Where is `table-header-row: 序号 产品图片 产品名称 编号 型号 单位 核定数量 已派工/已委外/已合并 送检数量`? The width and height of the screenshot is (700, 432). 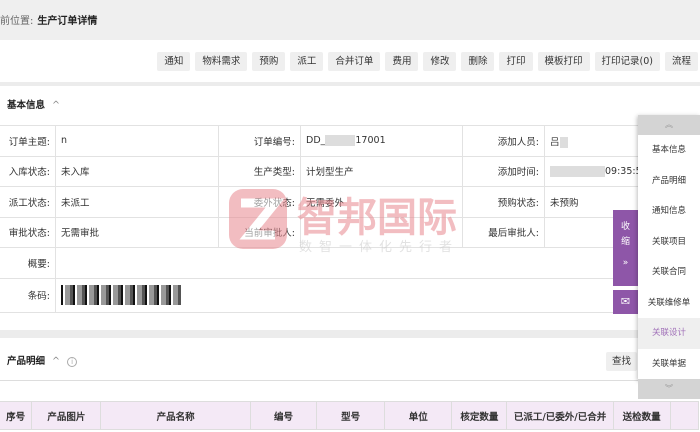 table-header-row: 序号 产品图片 产品名称 编号 型号 单位 核定数量 已派工/已委外/已合并 送检数量 is located at coordinates (350, 415).